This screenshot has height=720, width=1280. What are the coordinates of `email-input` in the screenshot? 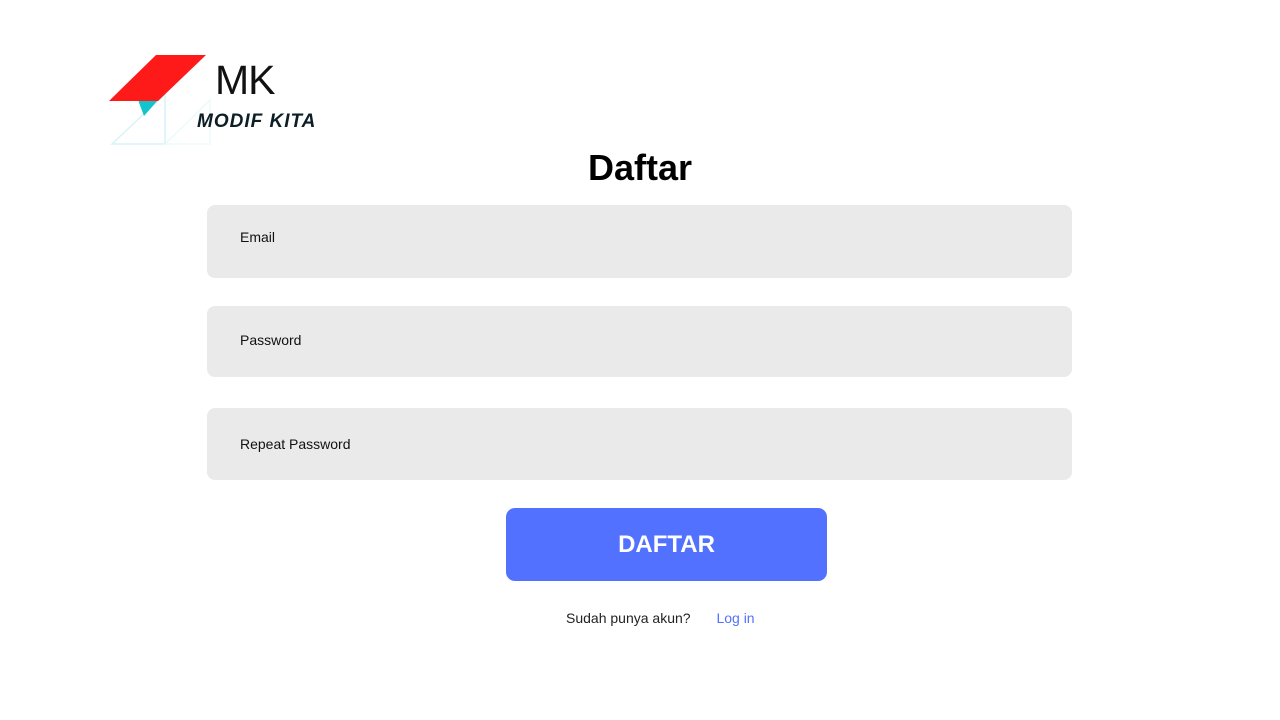 It's located at (639, 241).